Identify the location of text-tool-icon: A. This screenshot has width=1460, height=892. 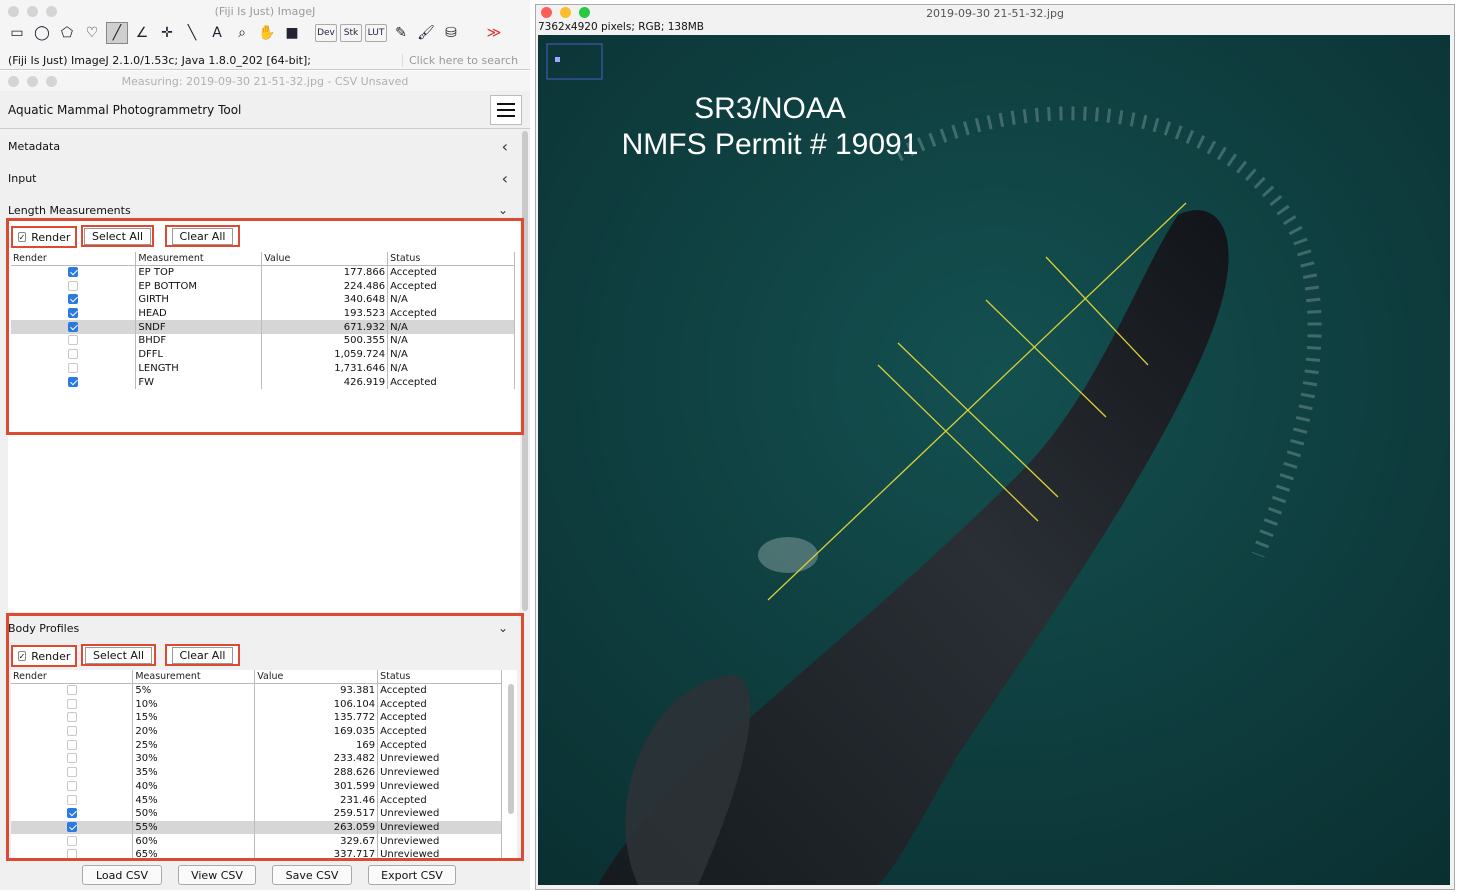
(217, 33).